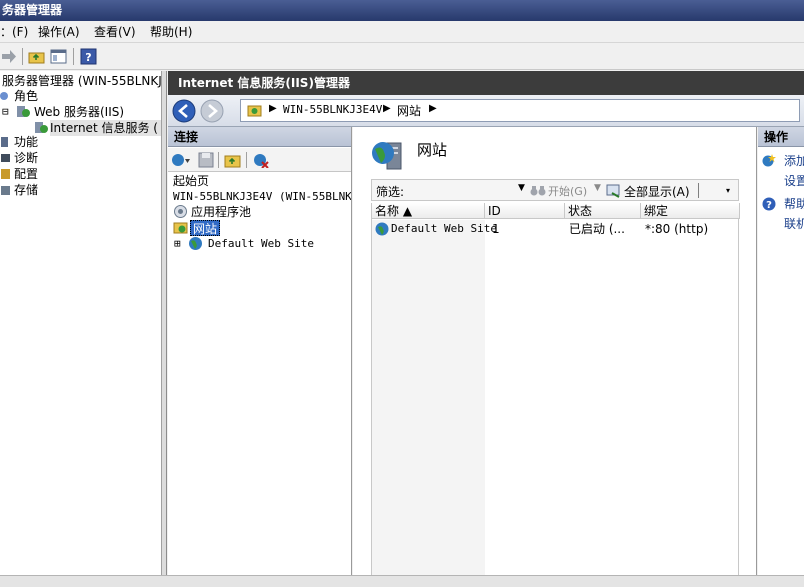  What do you see at coordinates (262, 197) in the screenshot?
I see `connection-server: WIN-55BLNKJ3E4V (WIN-55BLNKJ3E4` at bounding box center [262, 197].